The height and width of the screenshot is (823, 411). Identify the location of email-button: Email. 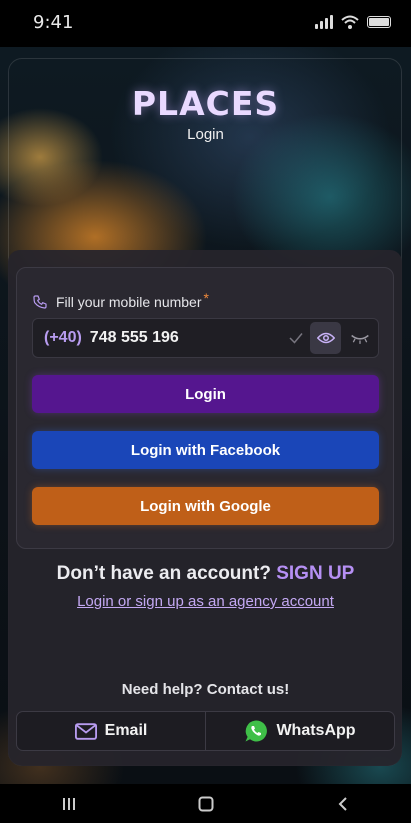
(111, 731).